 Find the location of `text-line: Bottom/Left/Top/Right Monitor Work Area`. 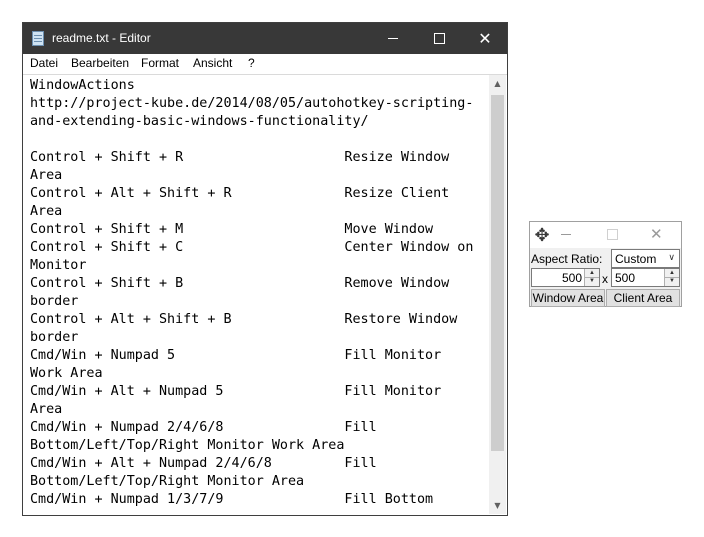

text-line: Bottom/Left/Top/Right Monitor Work Area is located at coordinates (187, 445).